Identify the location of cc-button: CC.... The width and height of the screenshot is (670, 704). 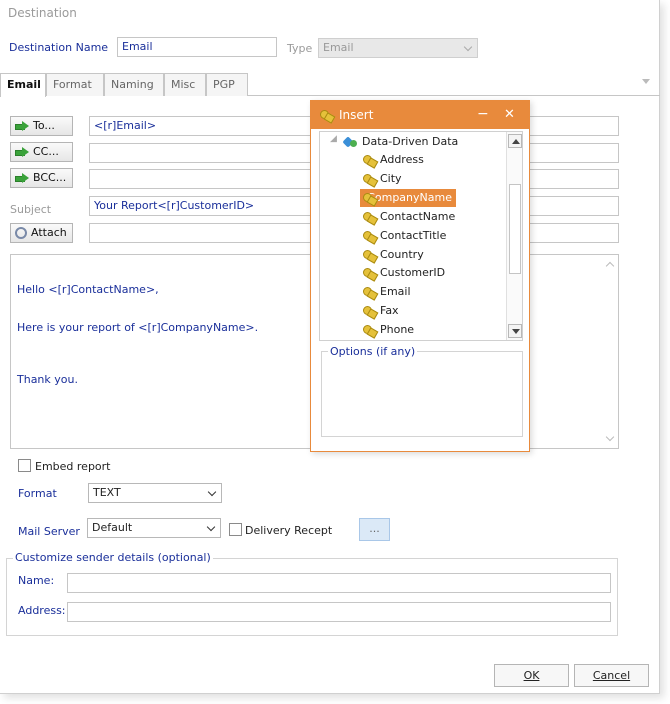
(41, 152).